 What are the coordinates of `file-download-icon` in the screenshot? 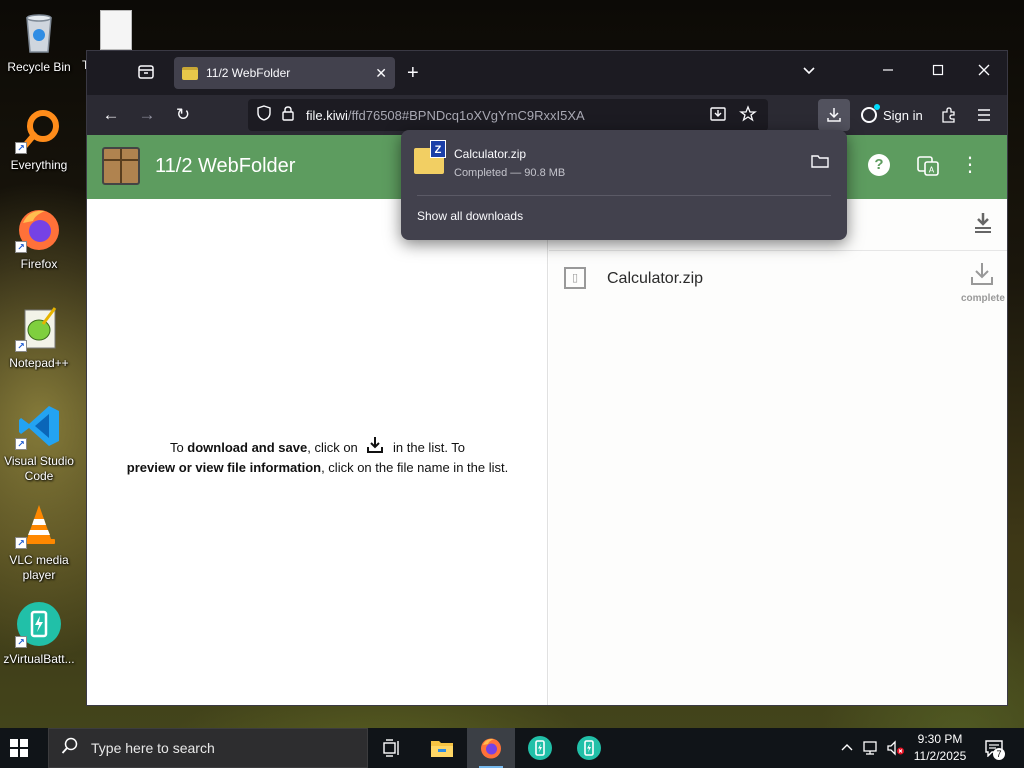 It's located at (982, 277).